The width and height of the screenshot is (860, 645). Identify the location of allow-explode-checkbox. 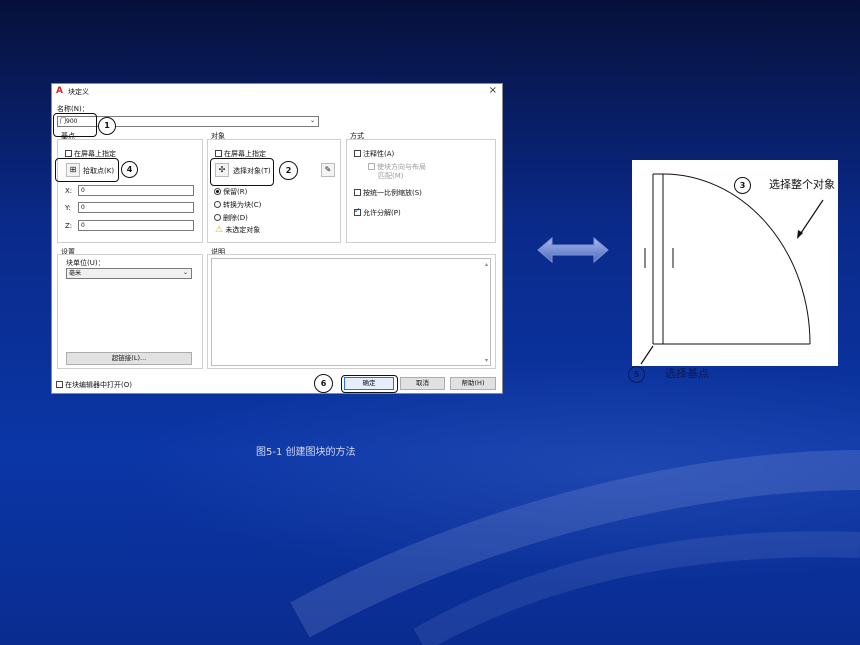
(357, 211).